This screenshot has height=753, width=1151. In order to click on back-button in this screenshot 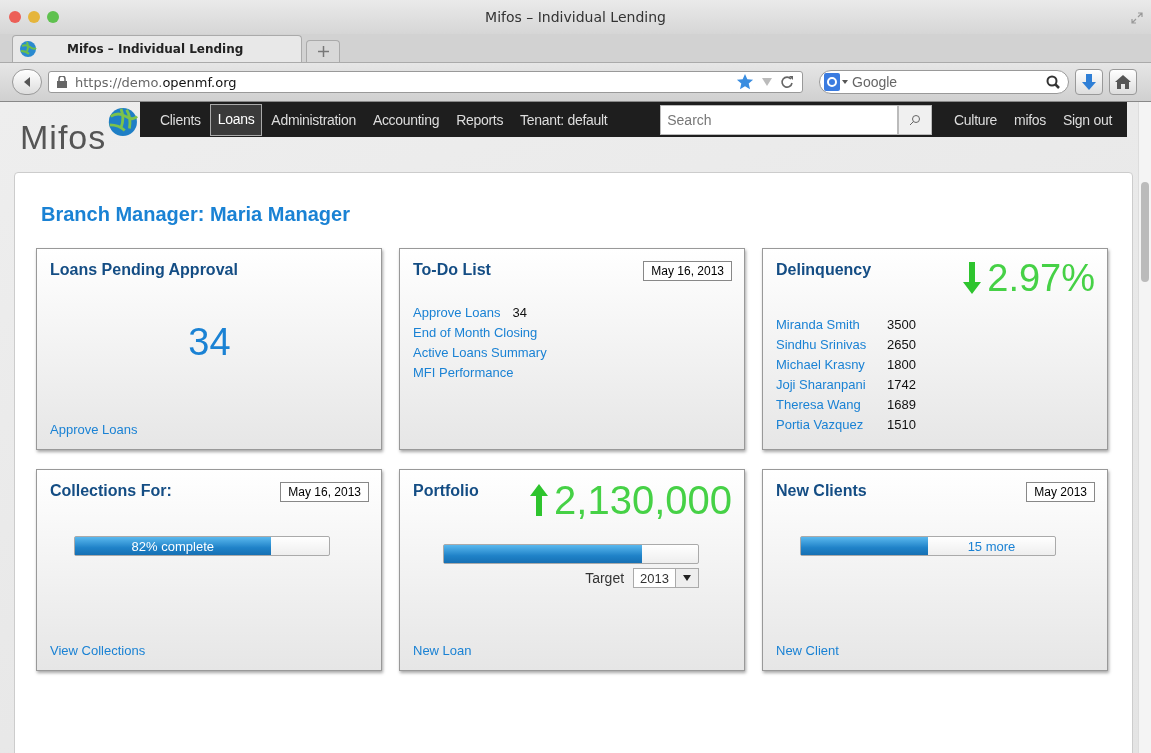, I will do `click(27, 82)`.